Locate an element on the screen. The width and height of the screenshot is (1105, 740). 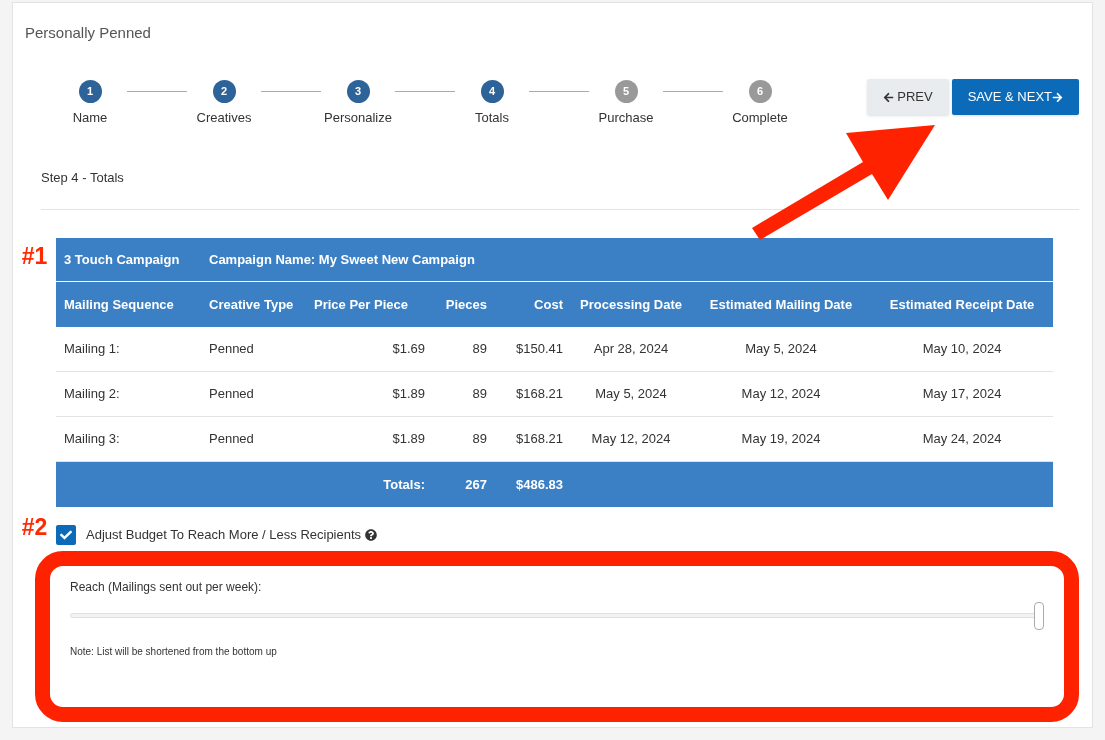
slider-thumb is located at coordinates (1039, 615).